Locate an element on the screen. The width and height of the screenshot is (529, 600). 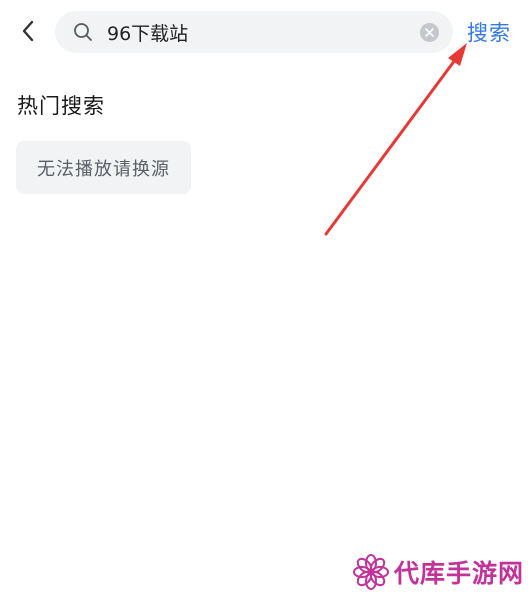
chevron-left-icon is located at coordinates (28, 31).